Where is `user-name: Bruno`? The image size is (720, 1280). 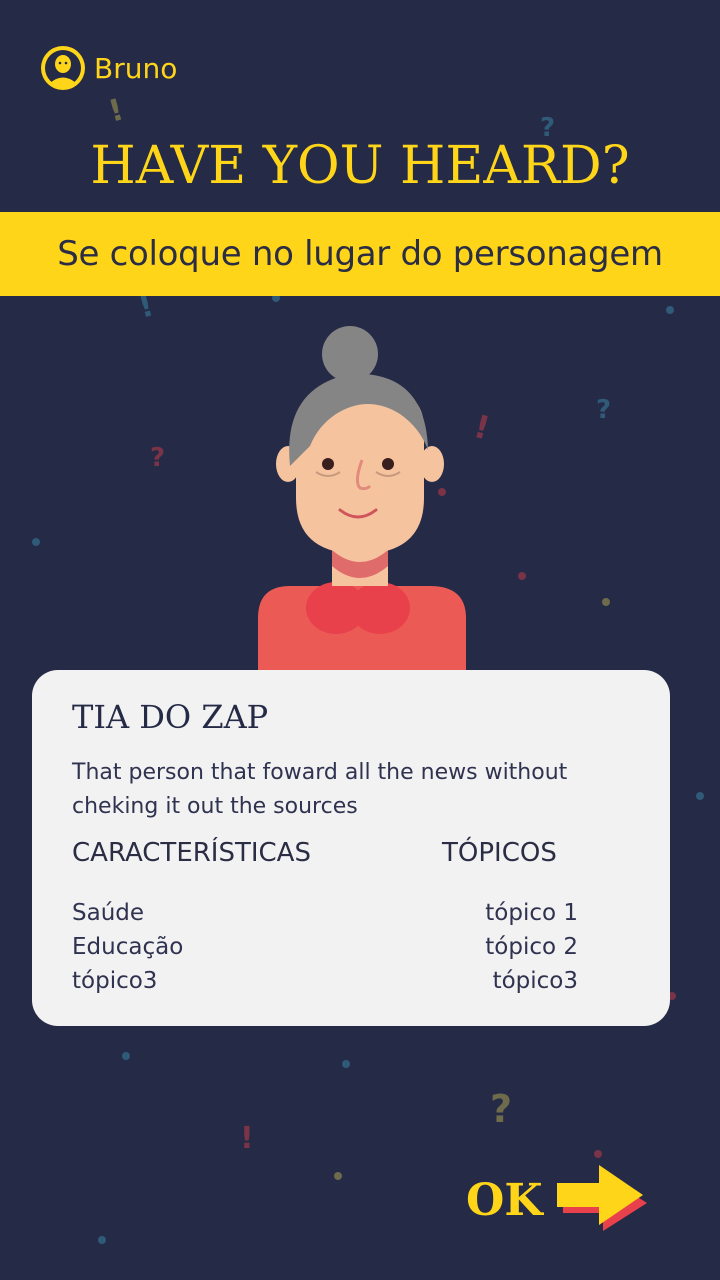 user-name: Bruno is located at coordinates (136, 68).